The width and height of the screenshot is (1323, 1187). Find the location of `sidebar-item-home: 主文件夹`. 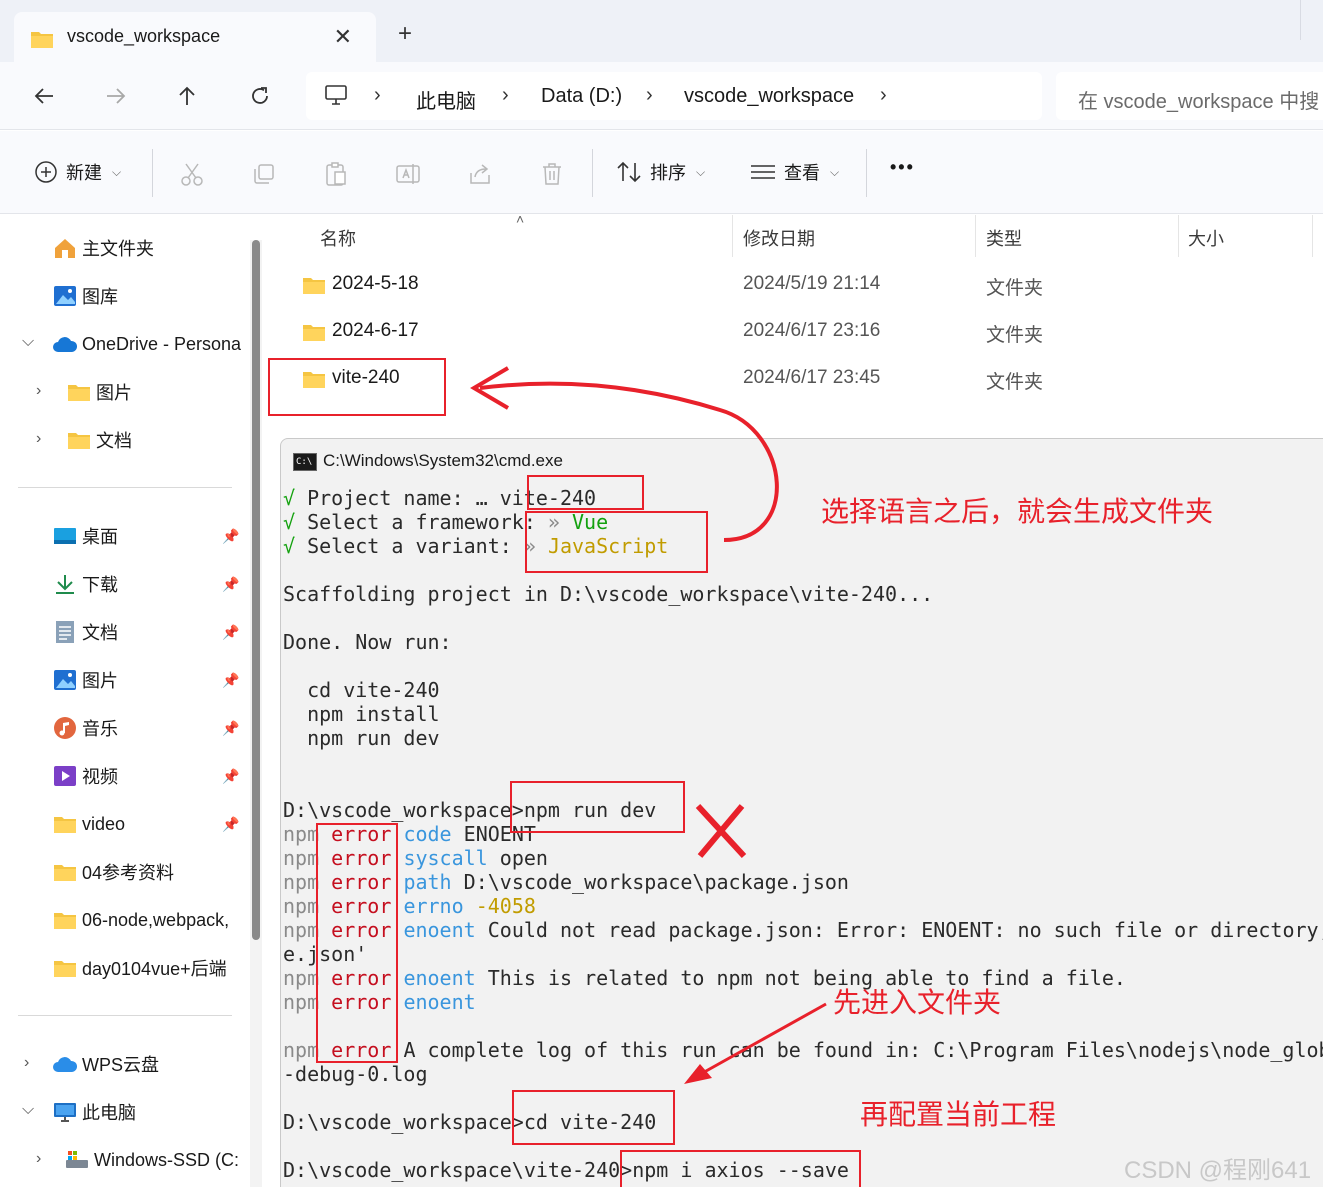

sidebar-item-home: 主文件夹 is located at coordinates (103, 248).